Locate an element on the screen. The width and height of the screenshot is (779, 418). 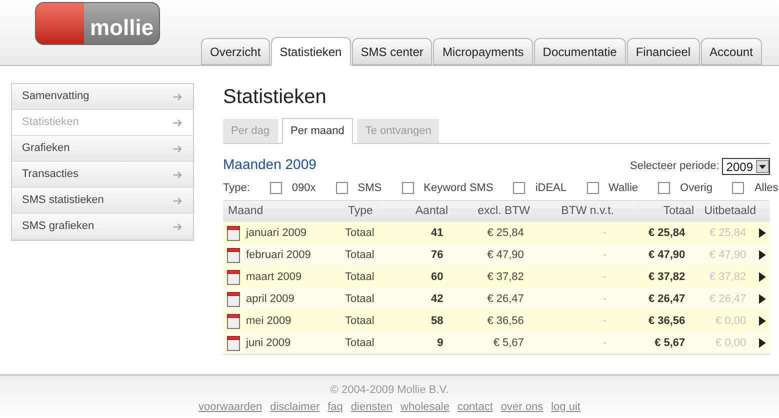
copyright-text: © 2004-2009 Mollie B.V. is located at coordinates (389, 390).